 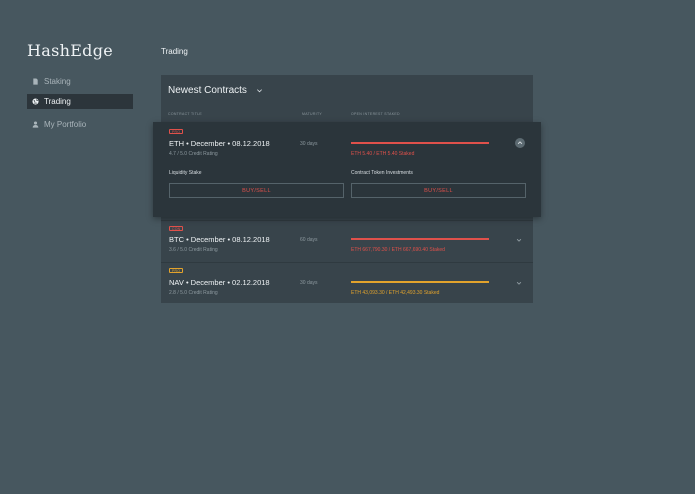 I want to click on sidebar-item-label: Staking, so click(x=57, y=81).